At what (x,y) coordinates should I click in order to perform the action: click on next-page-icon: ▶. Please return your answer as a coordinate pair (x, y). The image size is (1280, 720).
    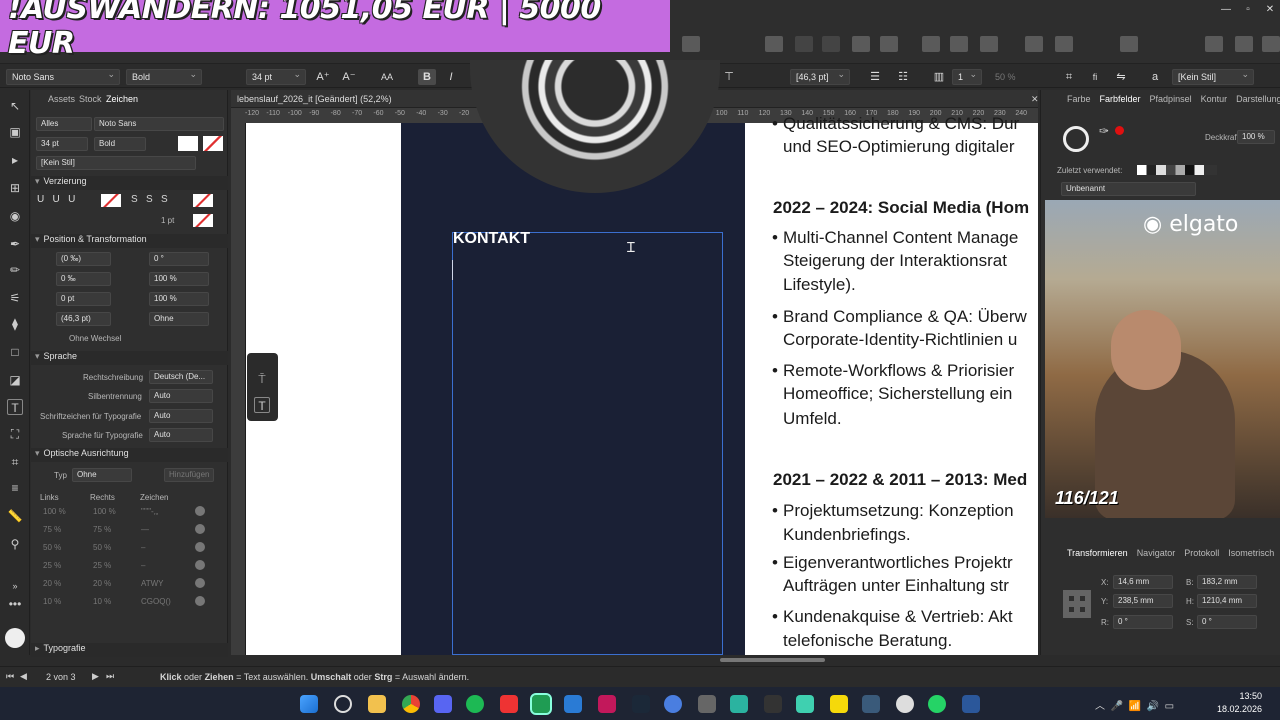
    Looking at the image, I should click on (95, 676).